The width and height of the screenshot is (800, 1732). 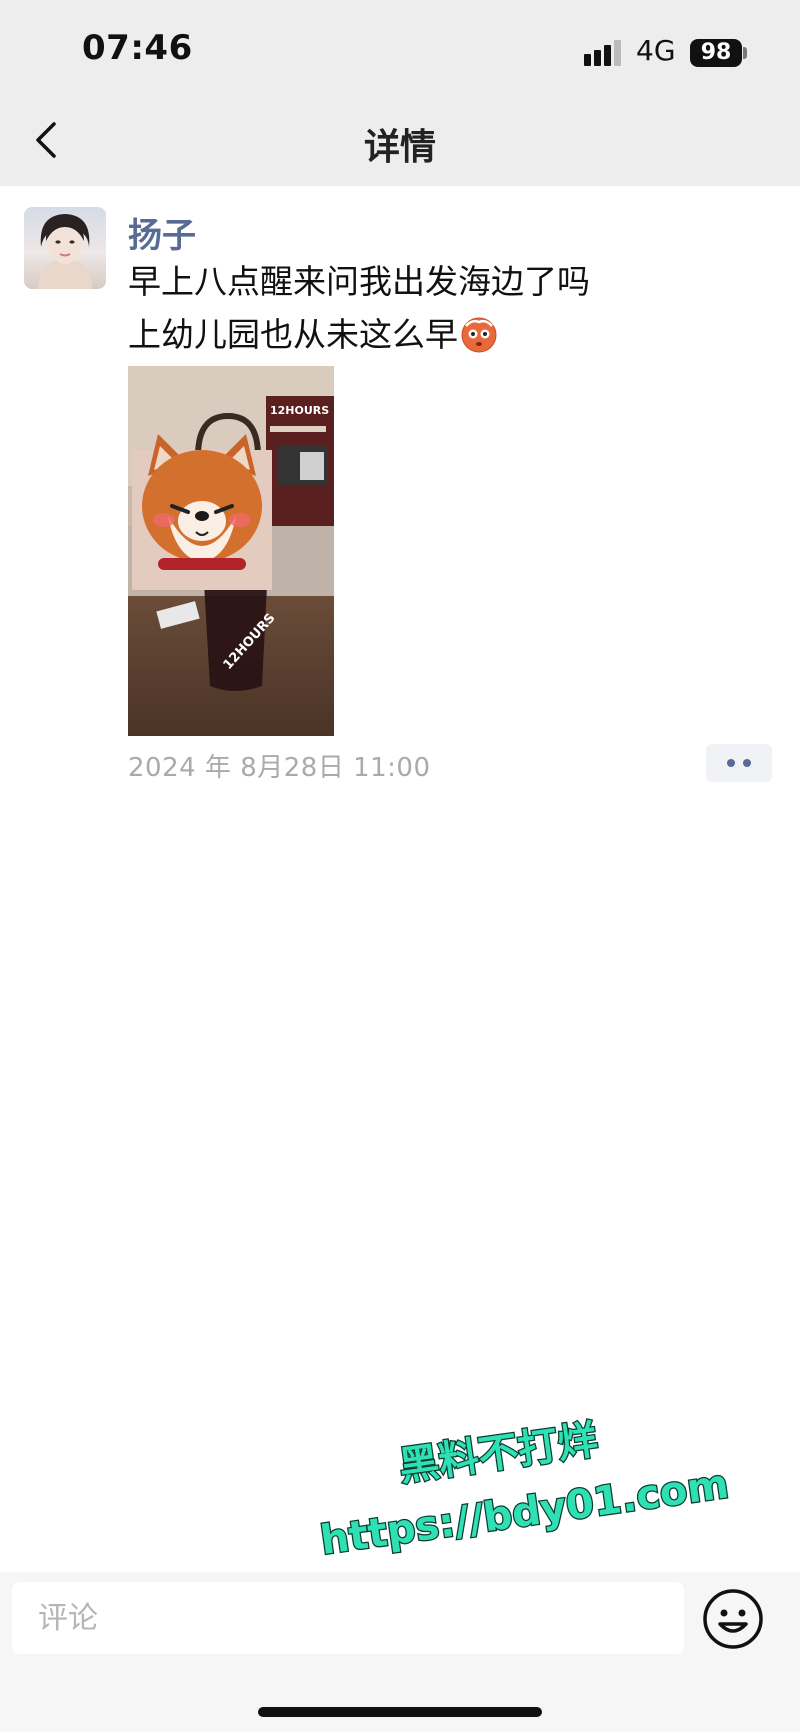 I want to click on post-text-line: 上幼儿园也从未这么早, so click(x=313, y=335).